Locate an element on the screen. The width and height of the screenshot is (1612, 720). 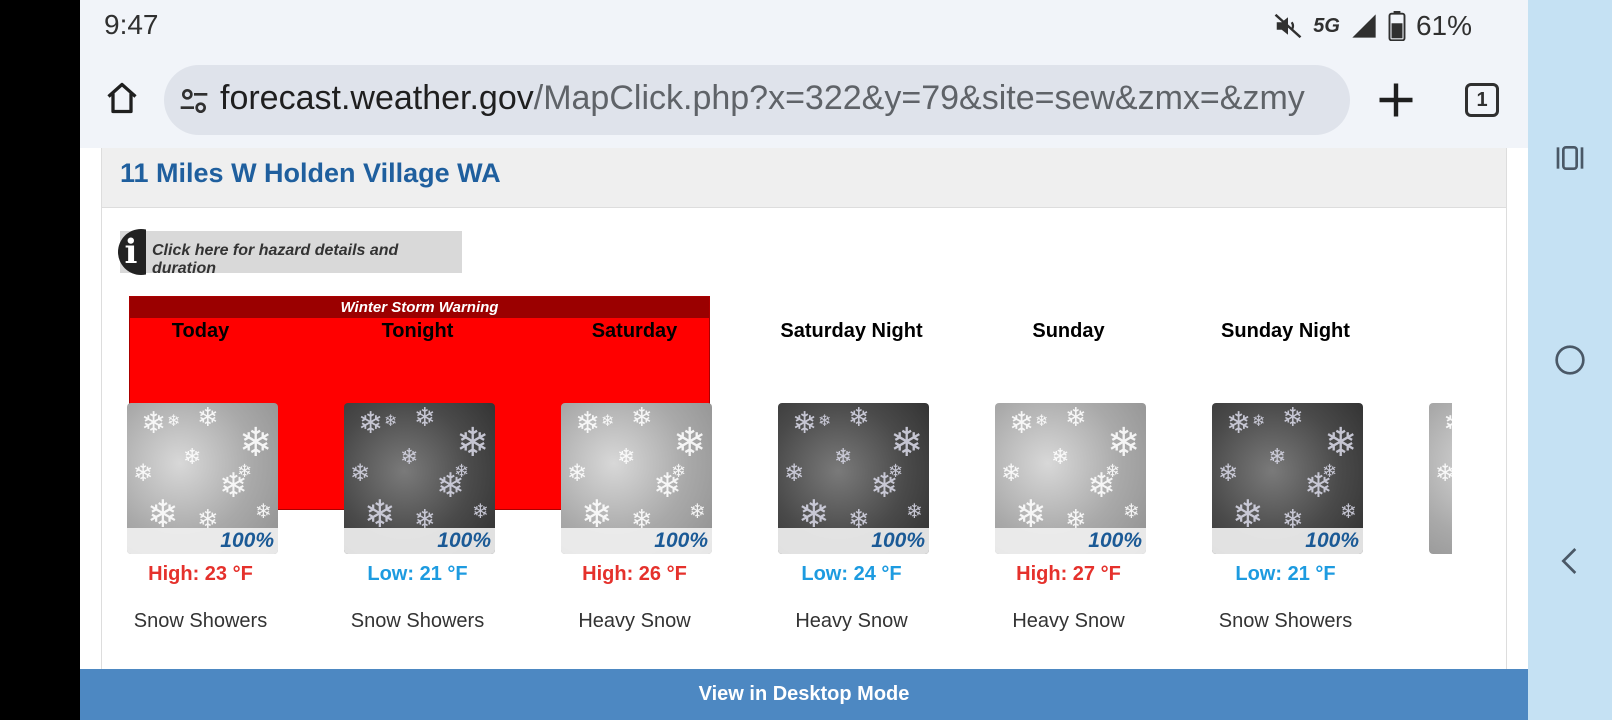
back-button is located at coordinates (1570, 561).